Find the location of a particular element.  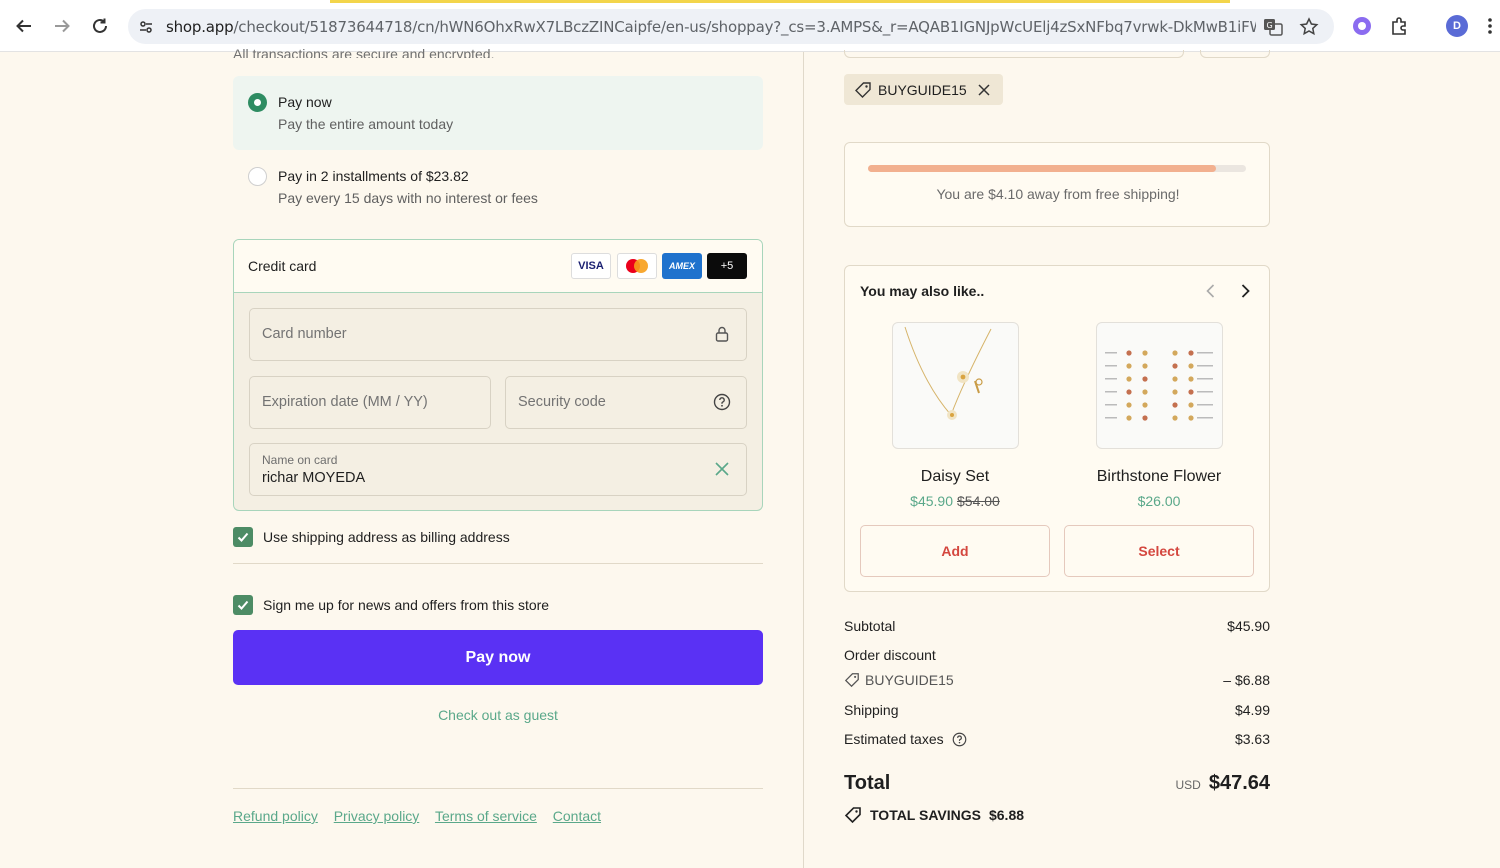

birthstone-flower-image is located at coordinates (1159, 385).